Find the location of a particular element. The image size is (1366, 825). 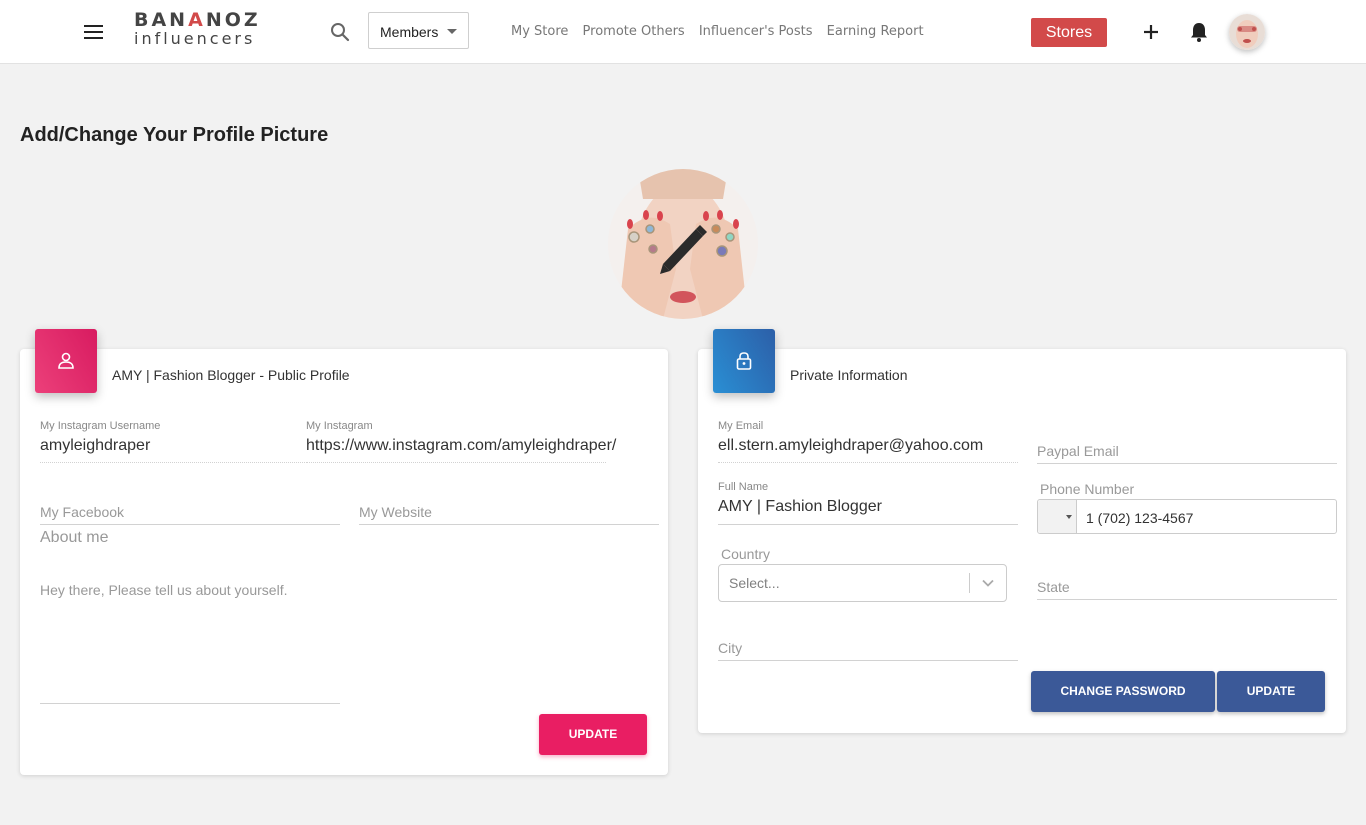

private-info-badge is located at coordinates (744, 361).